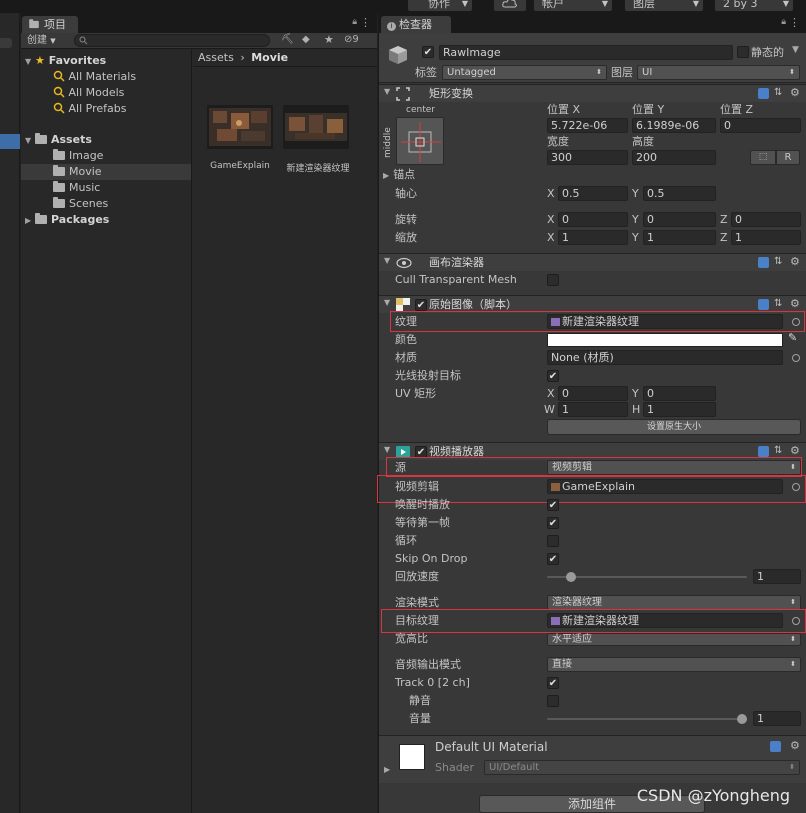 Image resolution: width=806 pixels, height=813 pixels. I want to click on asset-thumb-gameexplain, so click(240, 127).